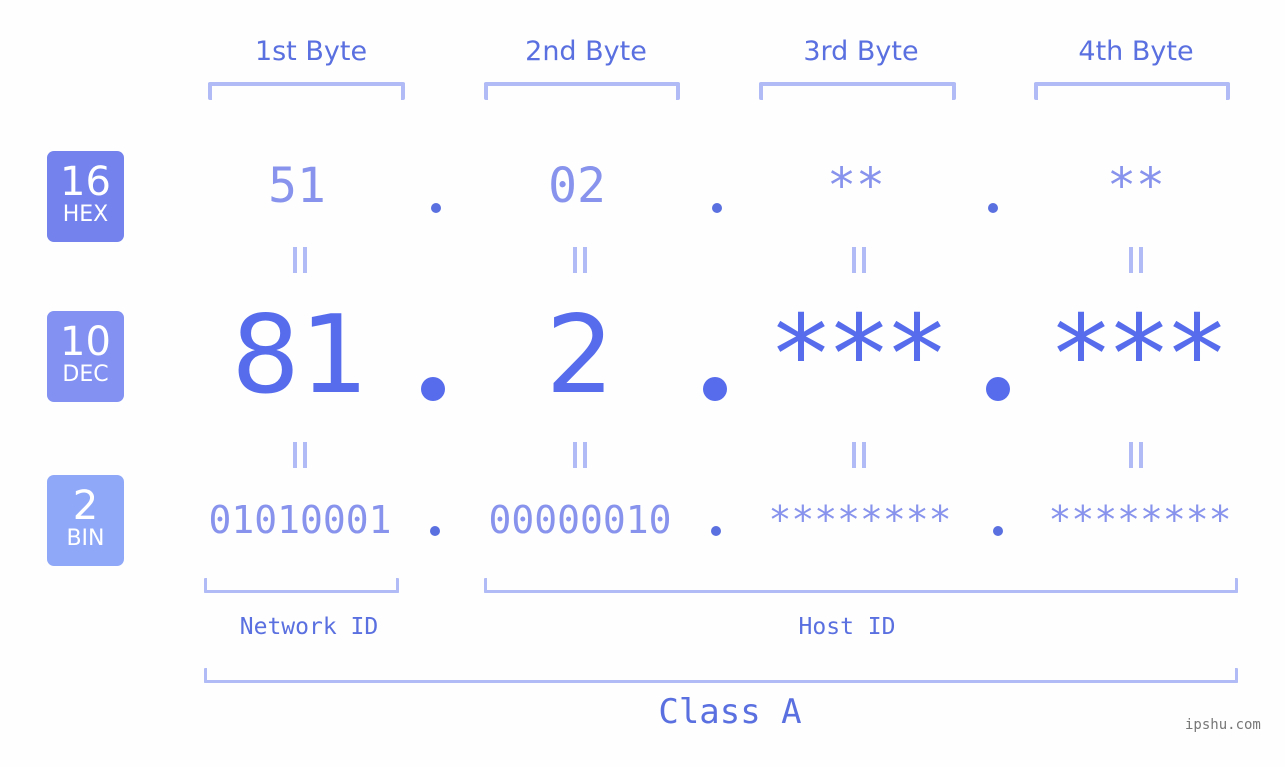 This screenshot has width=1285, height=767. What do you see at coordinates (1140, 520) in the screenshot?
I see `bin-byte-4: ********` at bounding box center [1140, 520].